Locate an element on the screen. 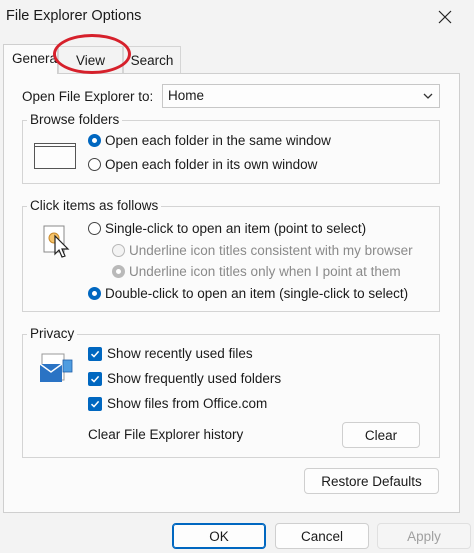 The image size is (474, 553). privacy-shield-icon is located at coordinates (56, 367).